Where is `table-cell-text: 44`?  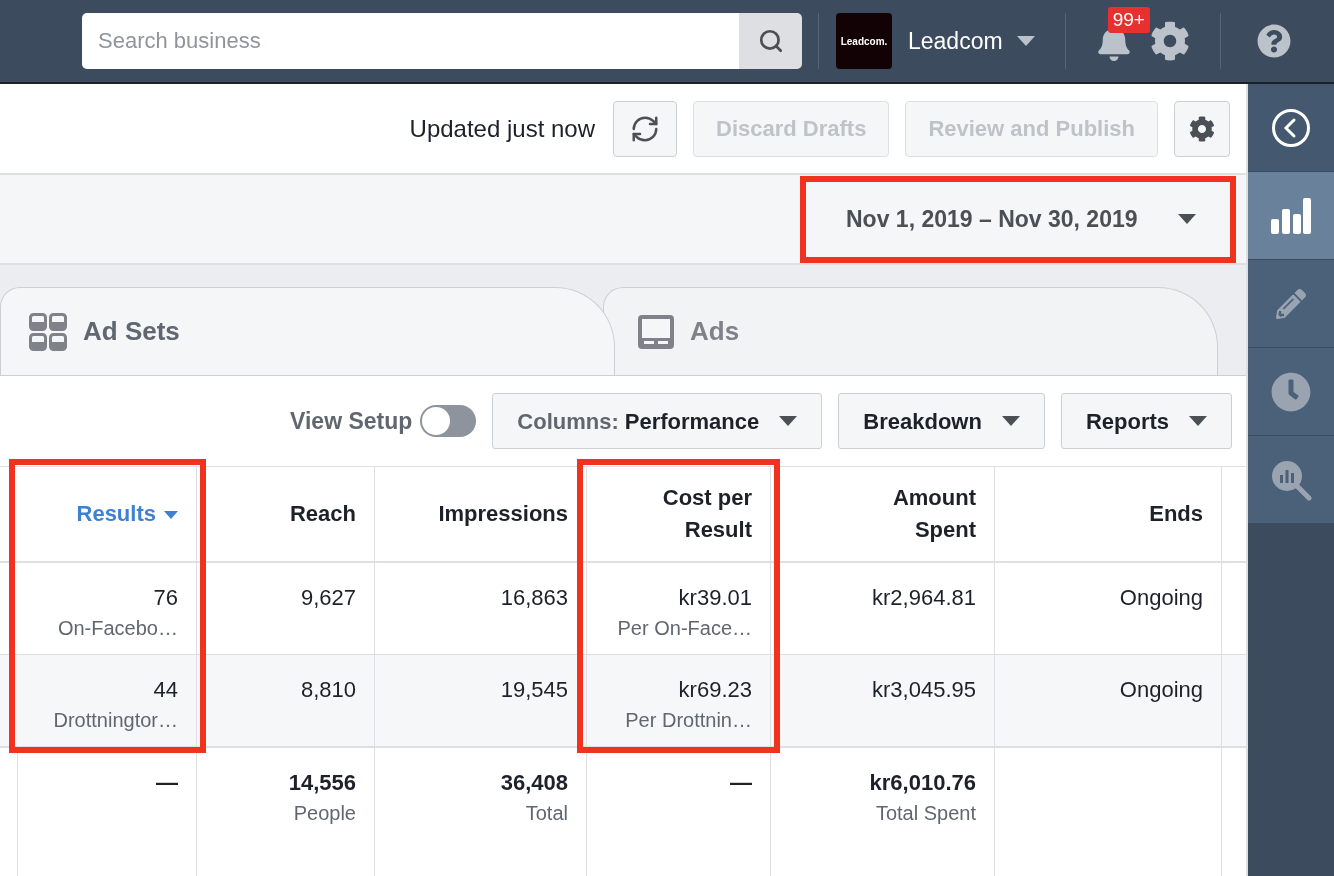 table-cell-text: 44 is located at coordinates (165, 690).